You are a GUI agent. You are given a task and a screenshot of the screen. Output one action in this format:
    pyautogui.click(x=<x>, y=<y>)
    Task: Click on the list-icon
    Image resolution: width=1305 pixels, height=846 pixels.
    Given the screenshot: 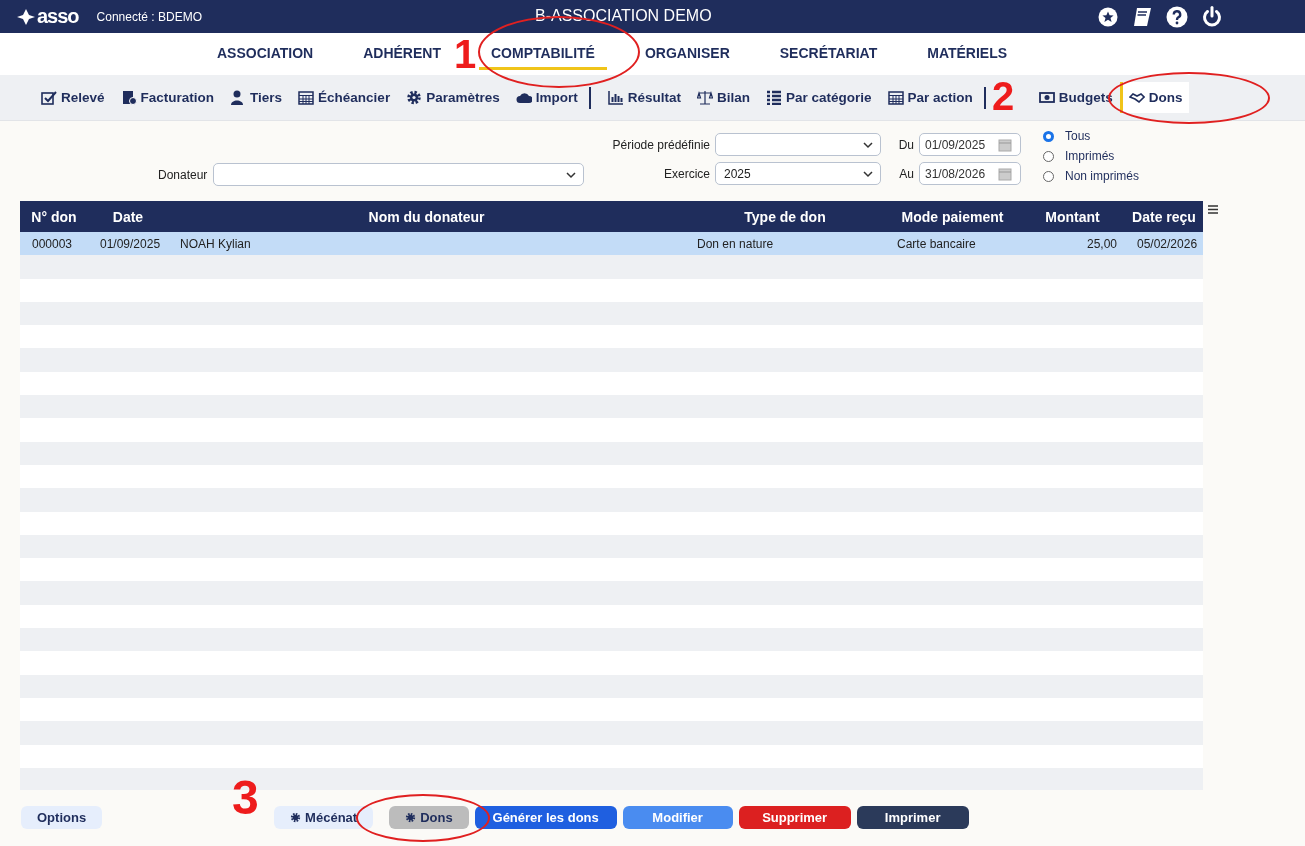 What is the action you would take?
    pyautogui.click(x=774, y=97)
    